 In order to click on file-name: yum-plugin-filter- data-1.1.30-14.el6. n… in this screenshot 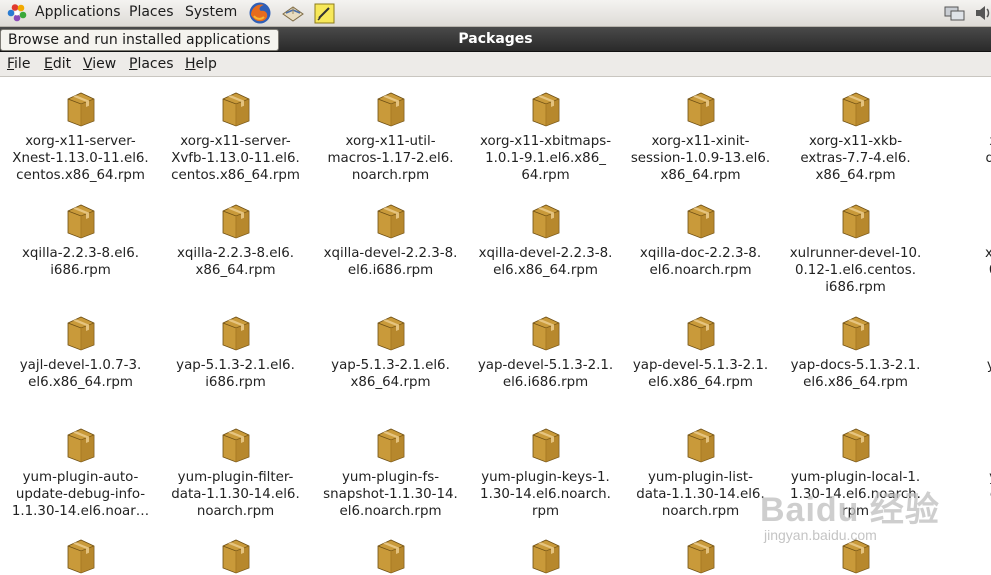, I will do `click(235, 494)`.